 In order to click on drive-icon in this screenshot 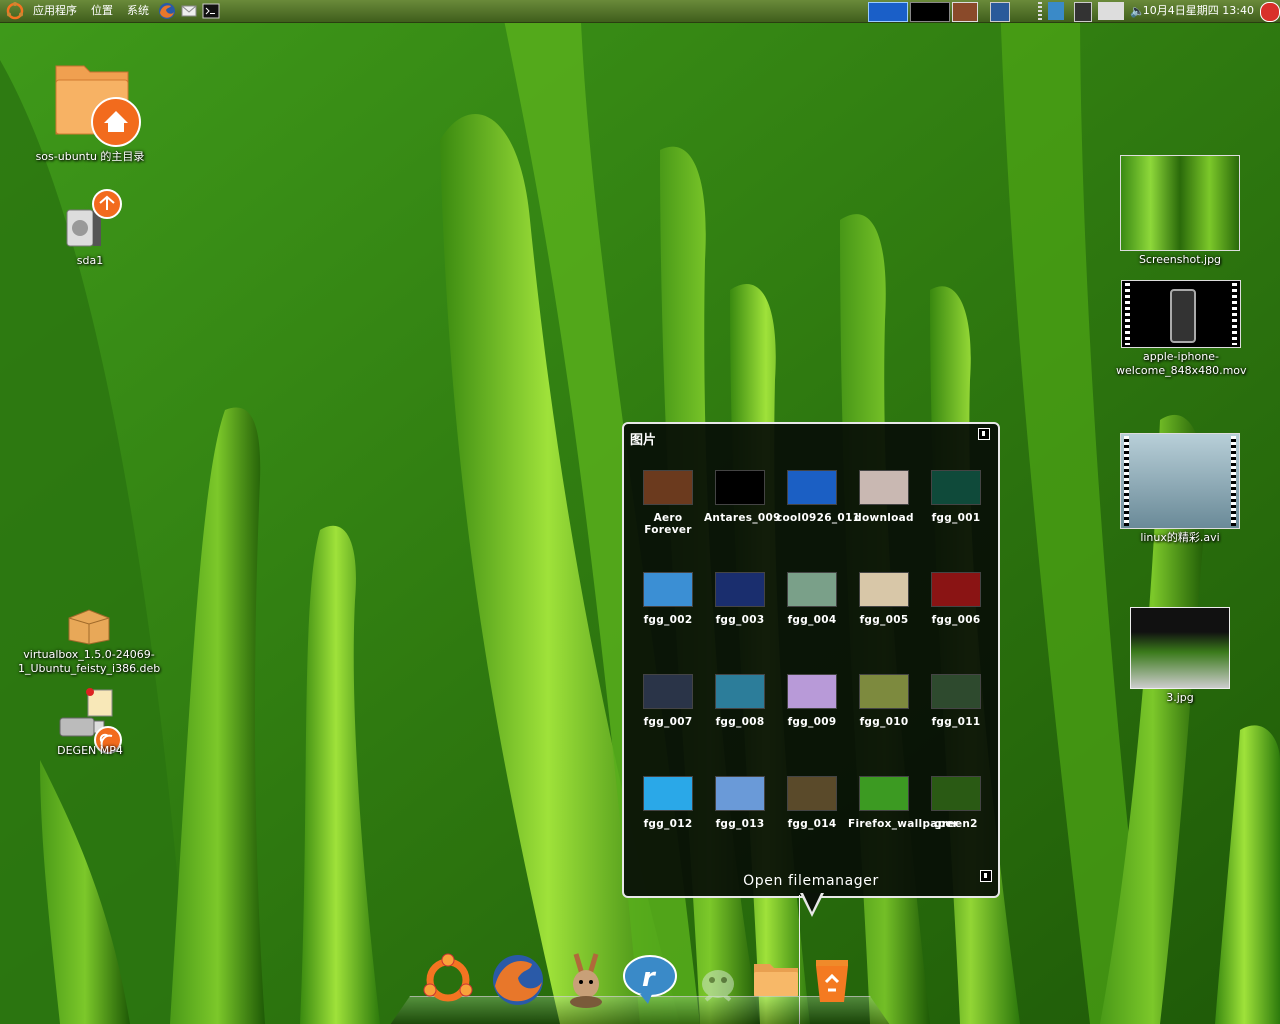, I will do `click(90, 220)`.